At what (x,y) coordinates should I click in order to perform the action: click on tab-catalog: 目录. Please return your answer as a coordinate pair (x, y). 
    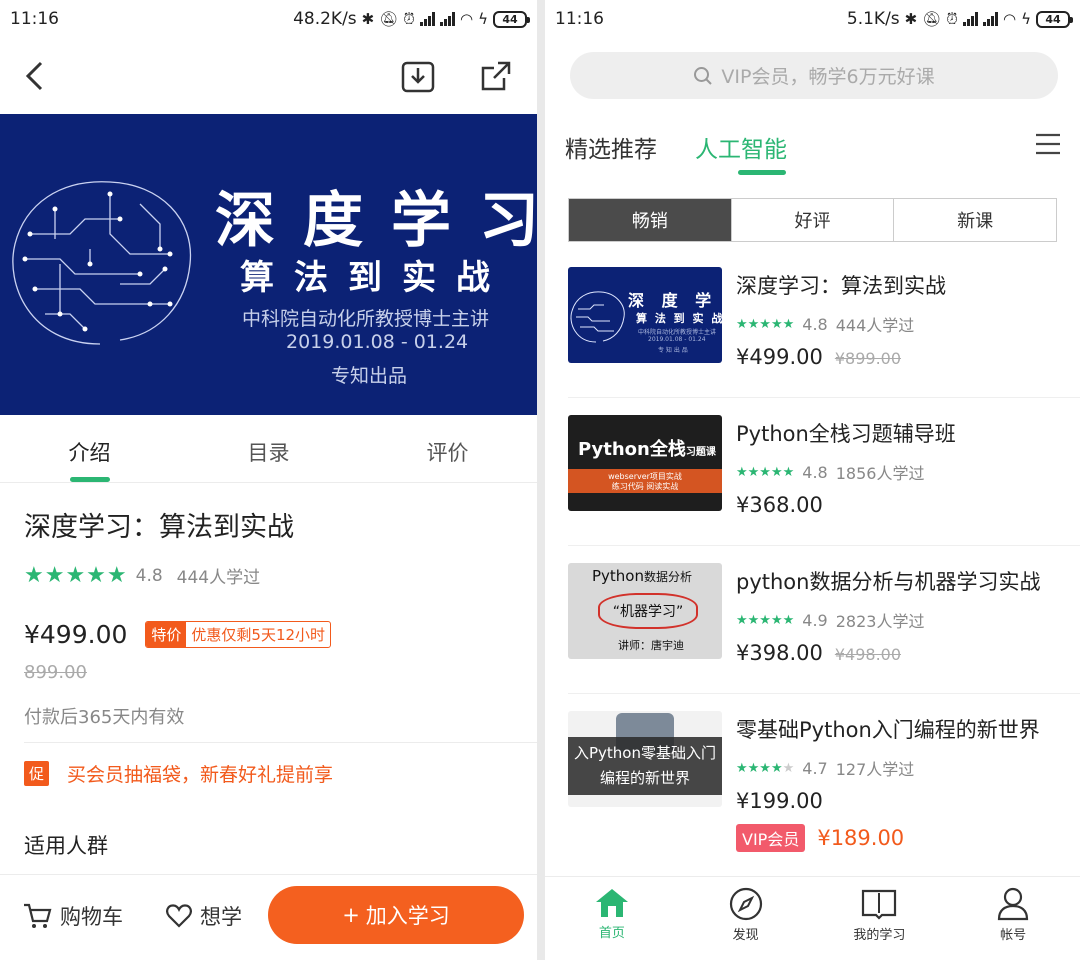
    Looking at the image, I should click on (268, 448).